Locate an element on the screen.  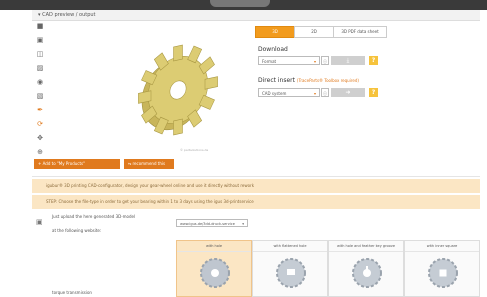
output-tabs: 3D 2D 3D PDF data sheet is located at coordinates (321, 32).